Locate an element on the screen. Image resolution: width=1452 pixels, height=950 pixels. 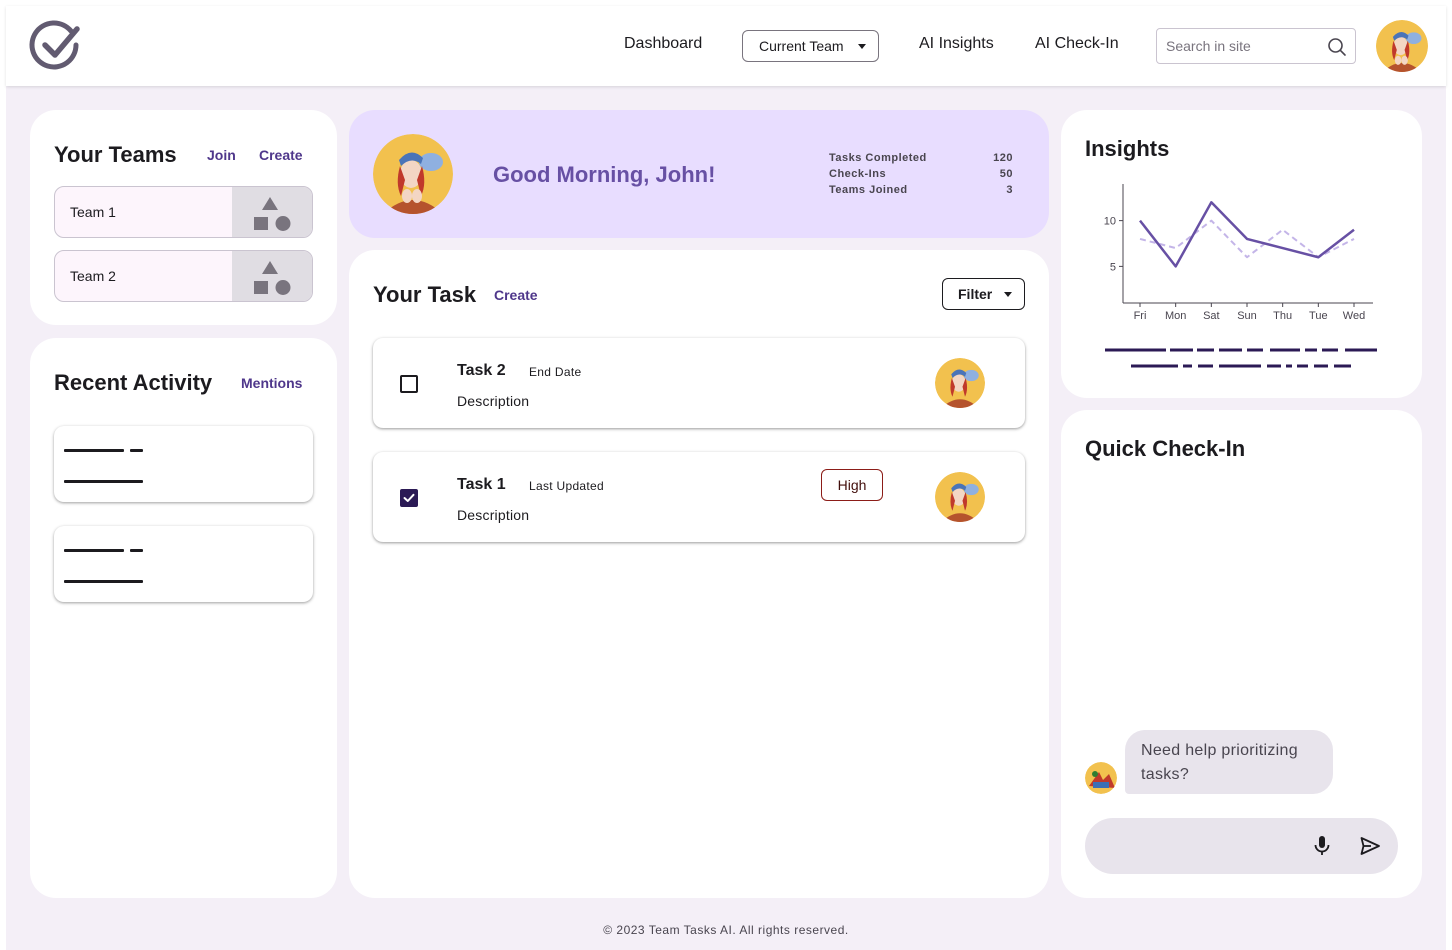
team-select-dropdown: Current Team is located at coordinates (810, 46).